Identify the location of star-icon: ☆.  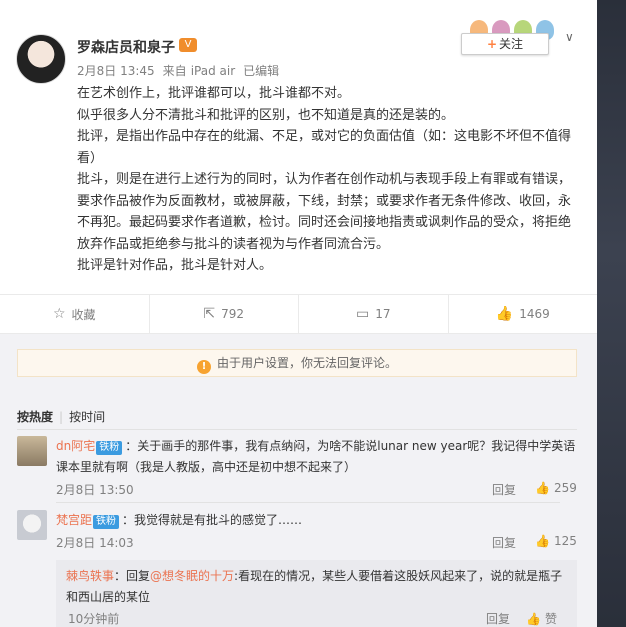
(59, 314).